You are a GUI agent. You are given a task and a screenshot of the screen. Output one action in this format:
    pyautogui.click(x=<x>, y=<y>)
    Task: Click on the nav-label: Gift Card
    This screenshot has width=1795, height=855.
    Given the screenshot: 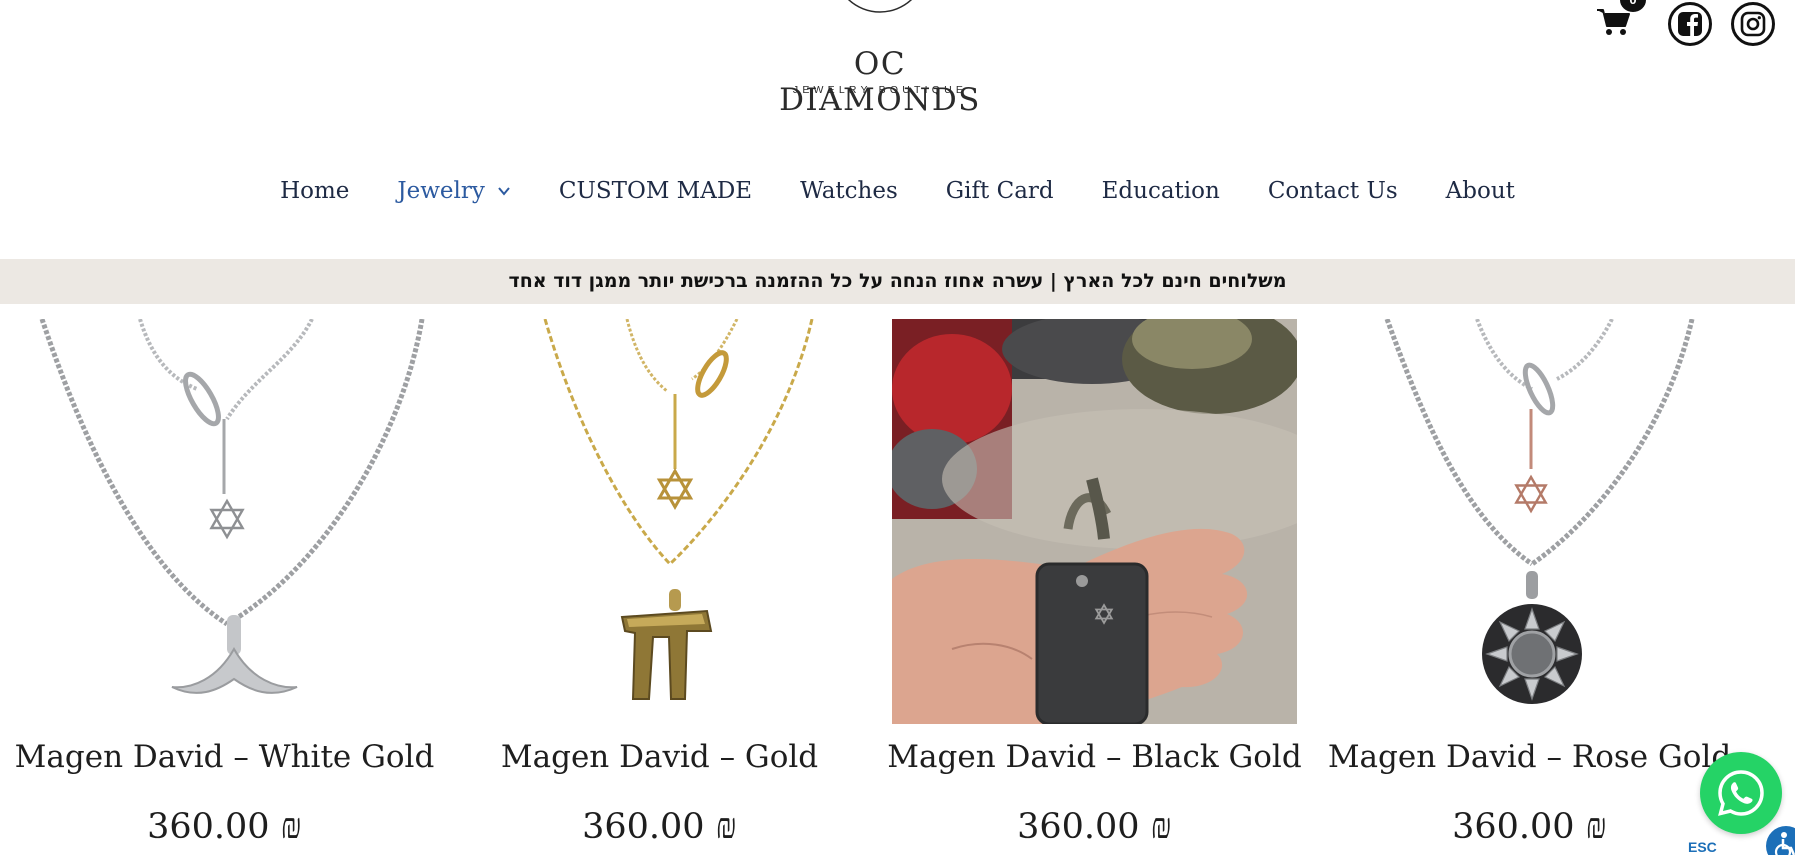 What is the action you would take?
    pyautogui.click(x=999, y=191)
    